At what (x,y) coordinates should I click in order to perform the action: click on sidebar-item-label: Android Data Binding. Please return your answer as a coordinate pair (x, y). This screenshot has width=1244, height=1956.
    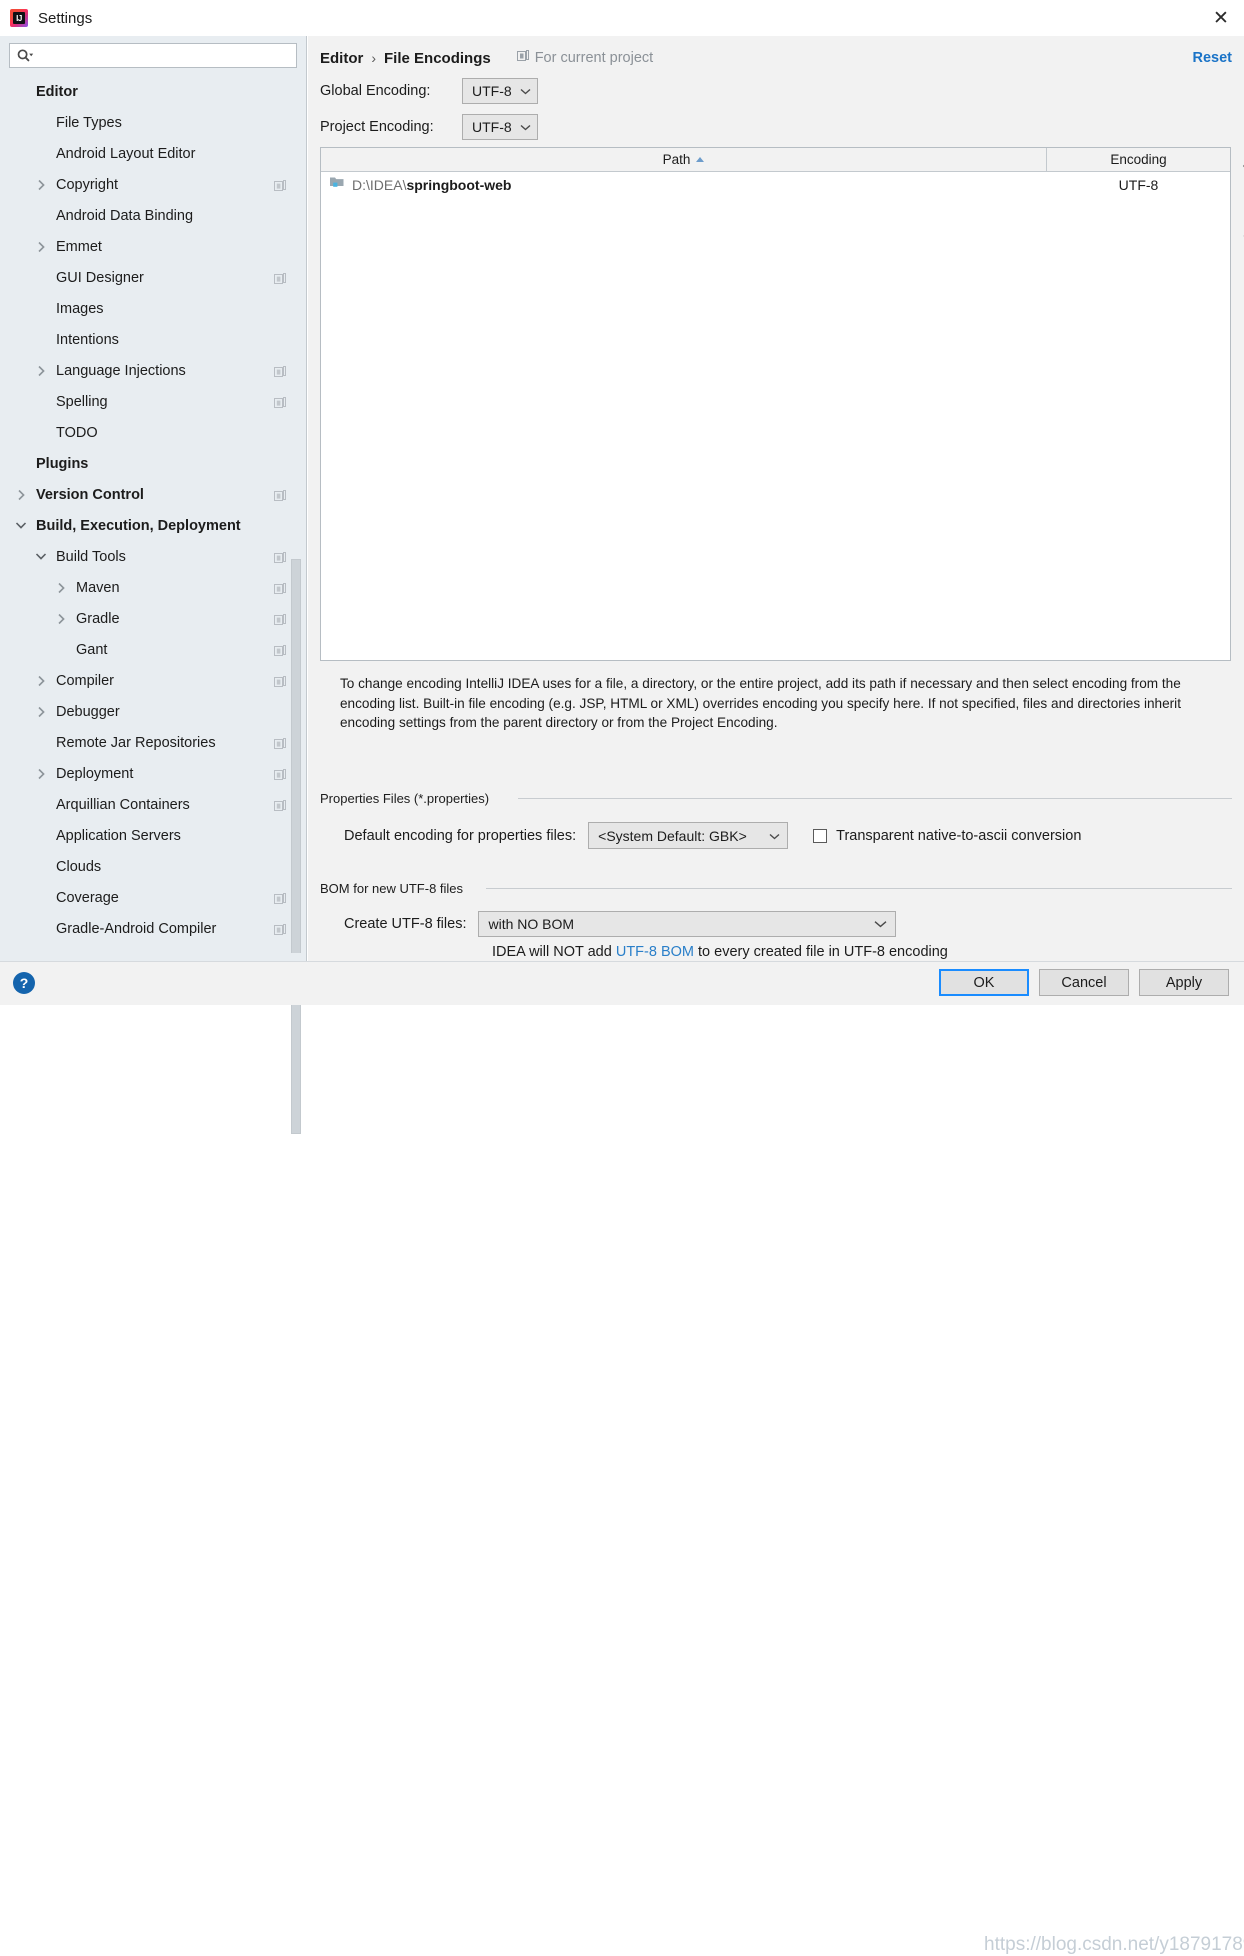
    Looking at the image, I should click on (125, 215).